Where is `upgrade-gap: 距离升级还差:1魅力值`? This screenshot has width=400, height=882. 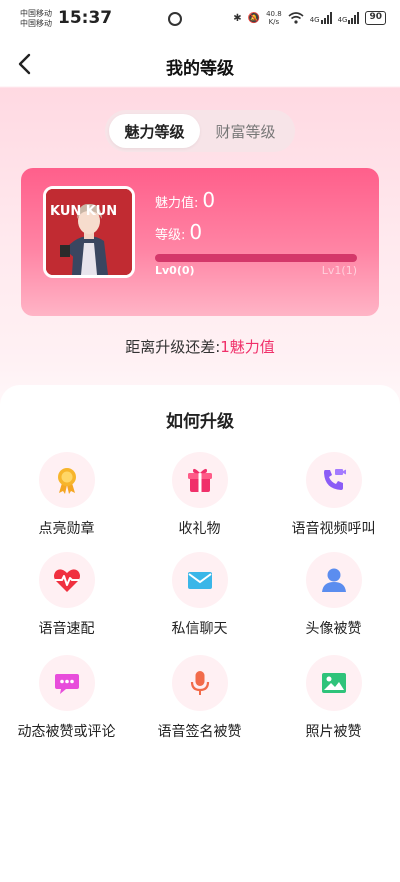 upgrade-gap: 距离升级还差:1魅力值 is located at coordinates (200, 346).